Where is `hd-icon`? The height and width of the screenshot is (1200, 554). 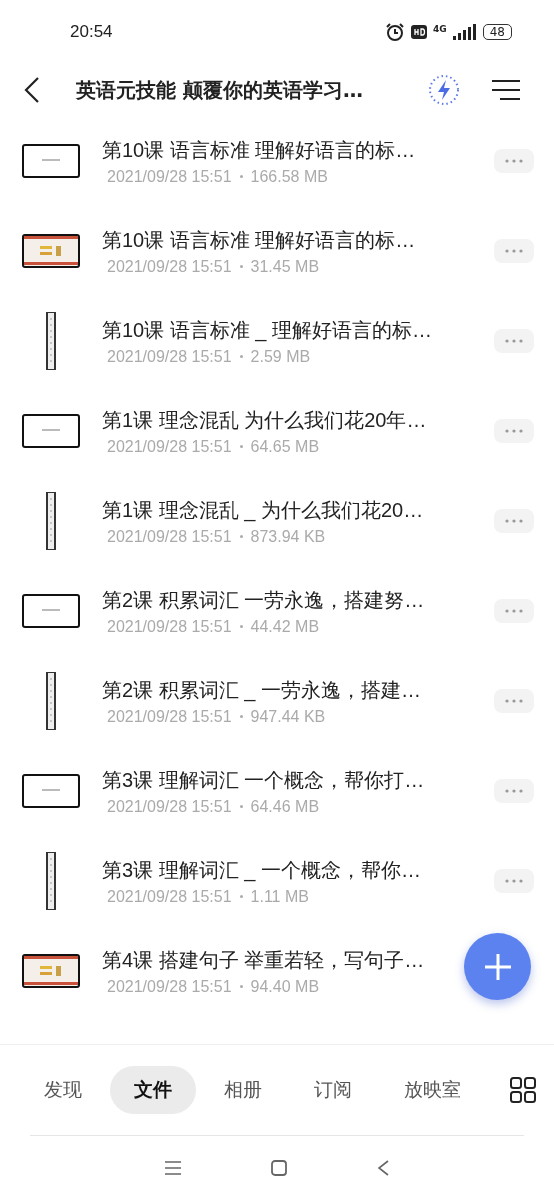 hd-icon is located at coordinates (419, 32).